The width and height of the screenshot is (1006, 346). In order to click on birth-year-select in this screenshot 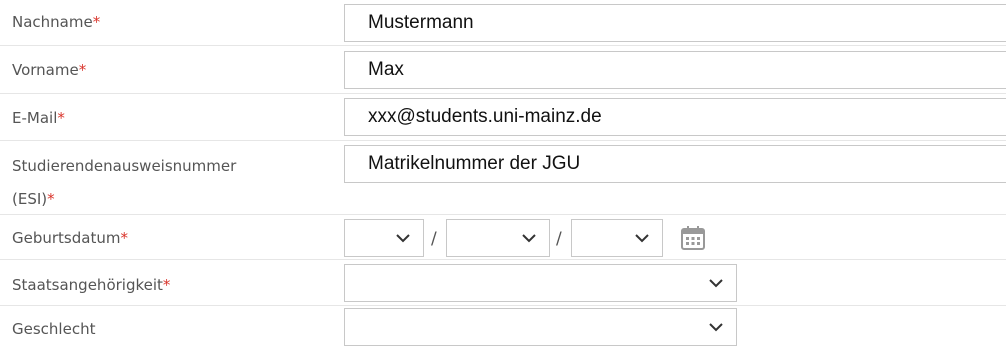, I will do `click(617, 238)`.